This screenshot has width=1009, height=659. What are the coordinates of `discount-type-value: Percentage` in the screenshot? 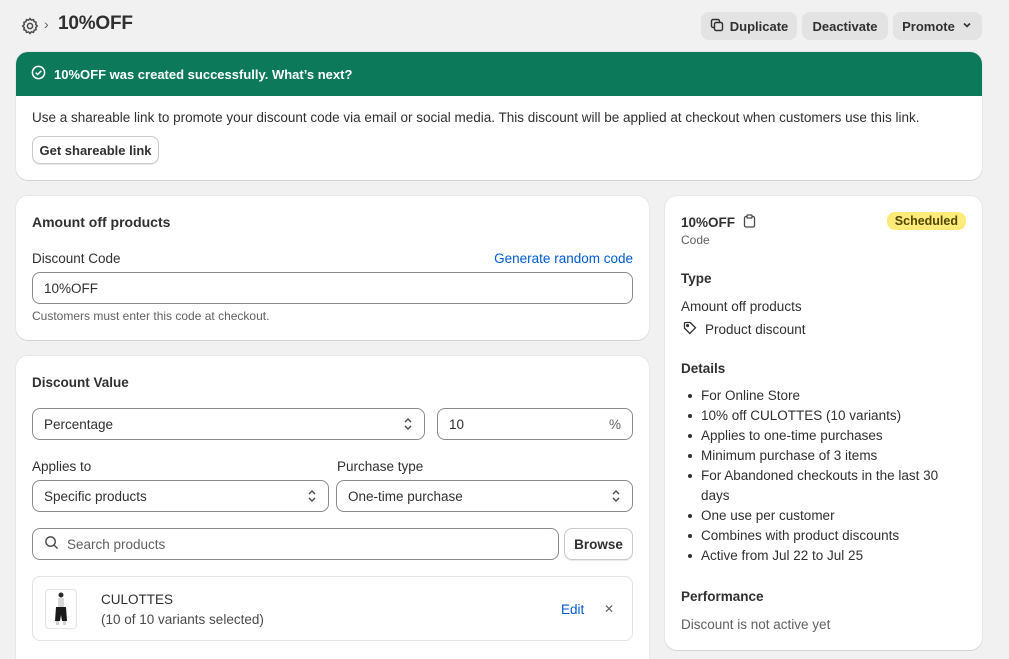 It's located at (79, 424).